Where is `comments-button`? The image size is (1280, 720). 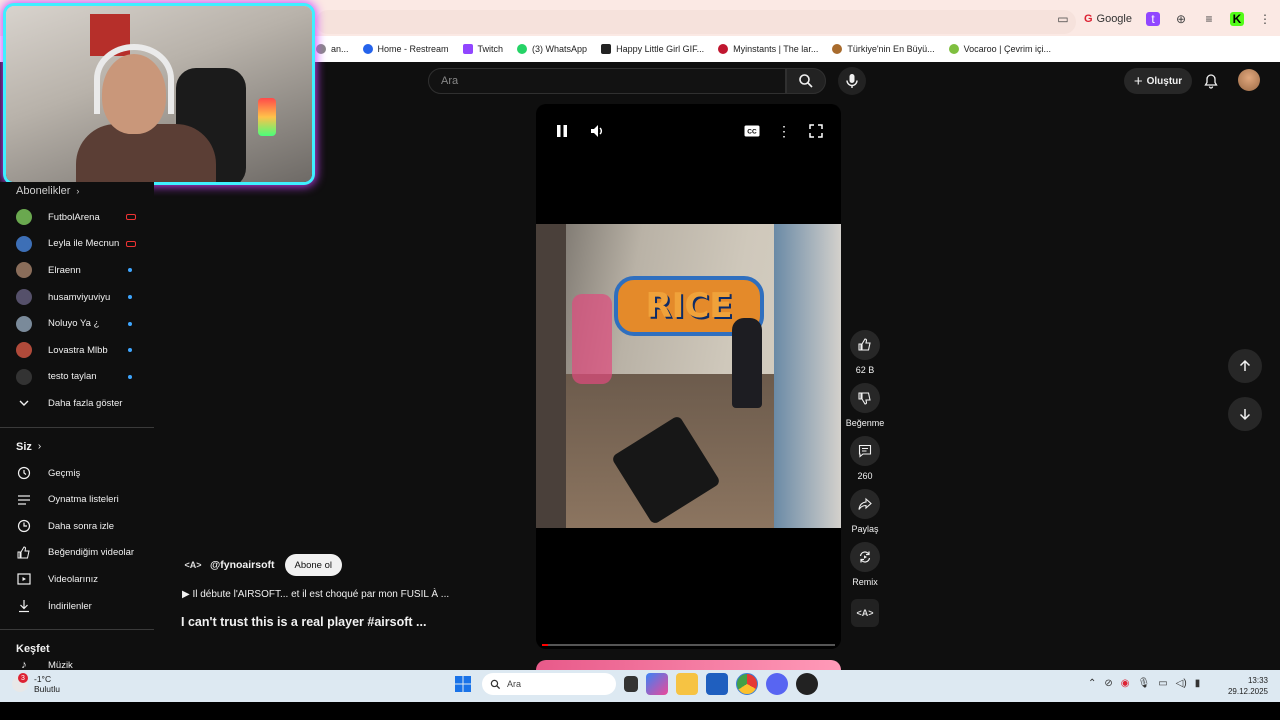 comments-button is located at coordinates (865, 451).